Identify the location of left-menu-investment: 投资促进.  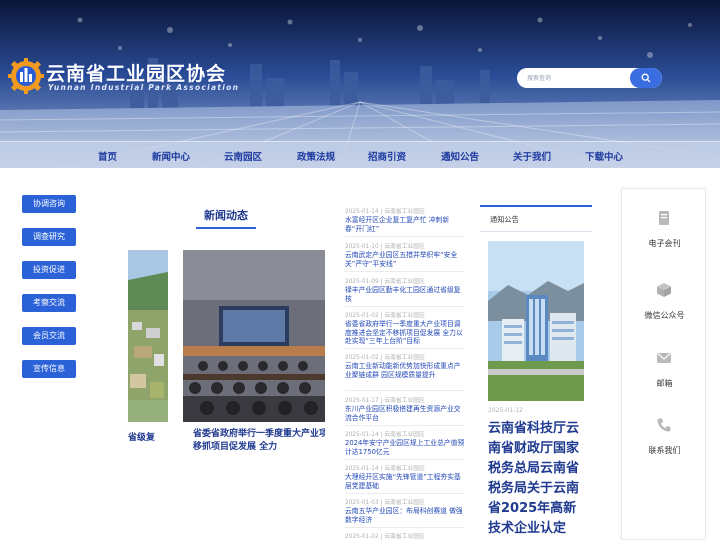
(49, 270).